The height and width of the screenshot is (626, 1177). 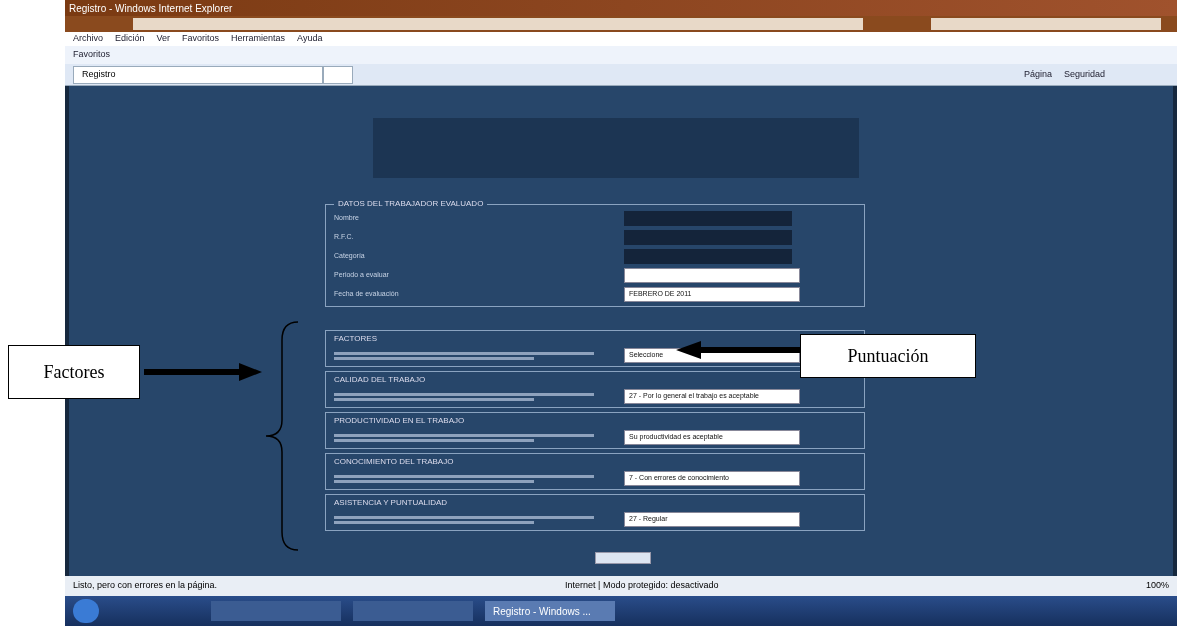 What do you see at coordinates (498, 24) in the screenshot?
I see `address-field` at bounding box center [498, 24].